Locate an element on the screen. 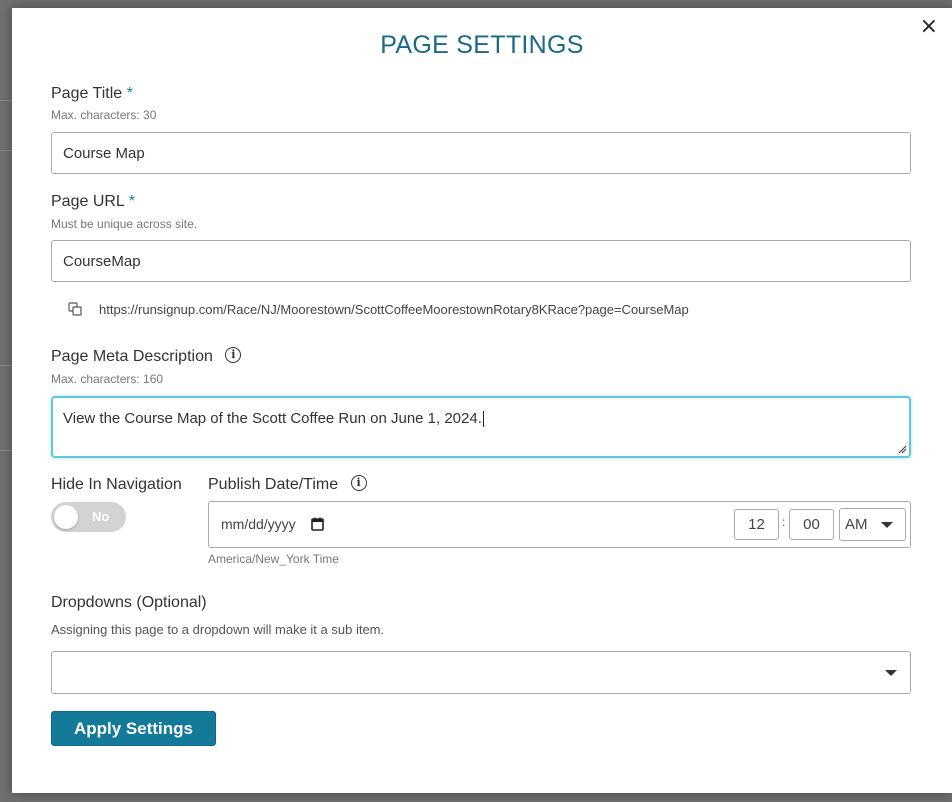  dropdowns-label: Dropdowns (Optional) is located at coordinates (129, 602).